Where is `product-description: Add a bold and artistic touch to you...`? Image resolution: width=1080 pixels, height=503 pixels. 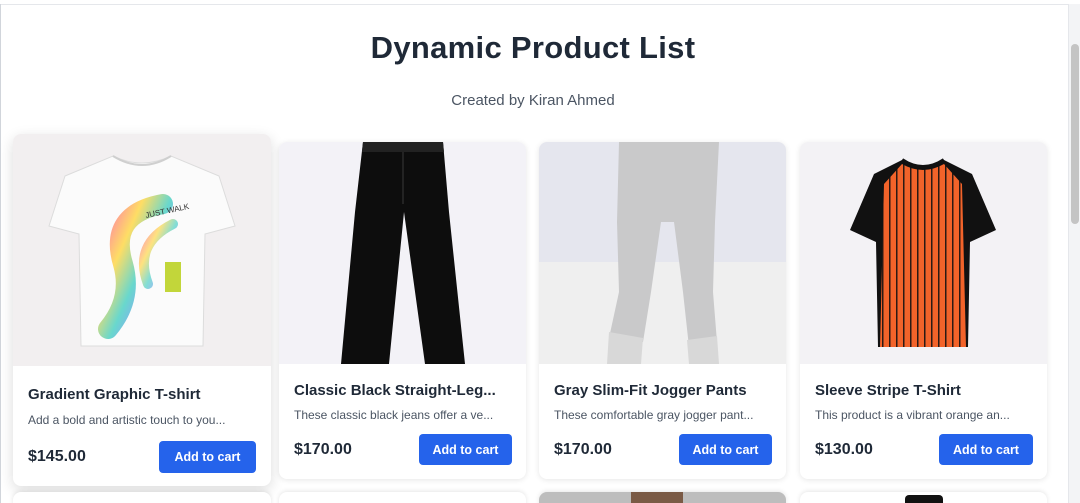 product-description: Add a bold and artistic touch to you... is located at coordinates (127, 420).